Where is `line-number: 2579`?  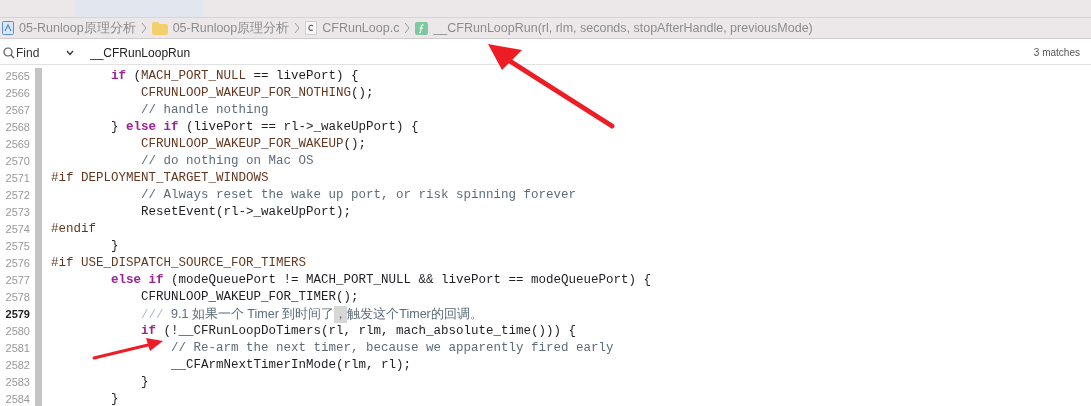 line-number: 2579 is located at coordinates (17, 315).